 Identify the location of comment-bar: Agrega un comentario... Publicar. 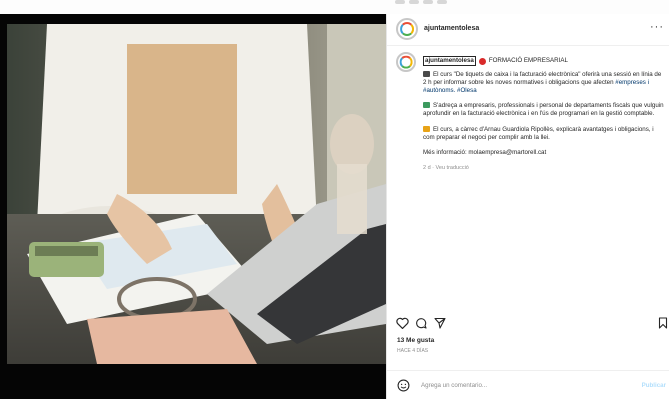
(528, 384).